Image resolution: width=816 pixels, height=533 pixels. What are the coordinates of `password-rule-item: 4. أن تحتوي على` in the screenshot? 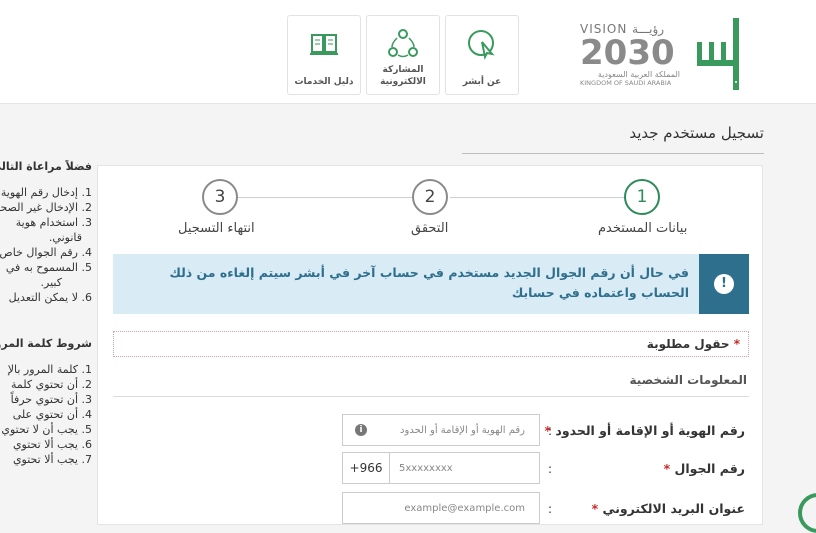 It's located at (52, 414).